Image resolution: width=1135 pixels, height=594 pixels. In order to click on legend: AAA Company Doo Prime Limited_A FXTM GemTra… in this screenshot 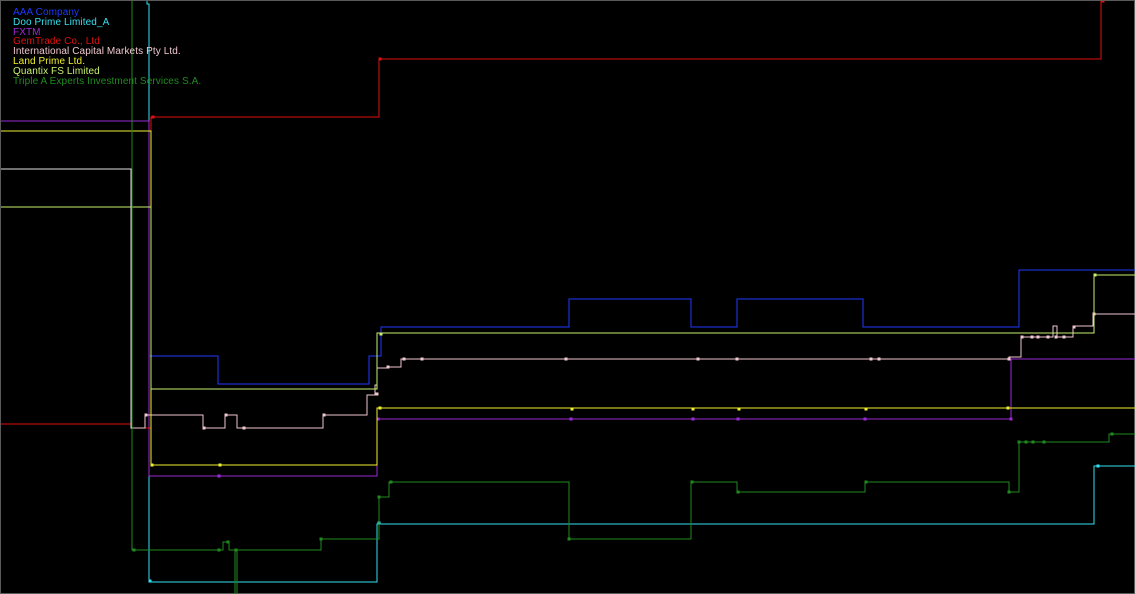, I will do `click(107, 47)`.